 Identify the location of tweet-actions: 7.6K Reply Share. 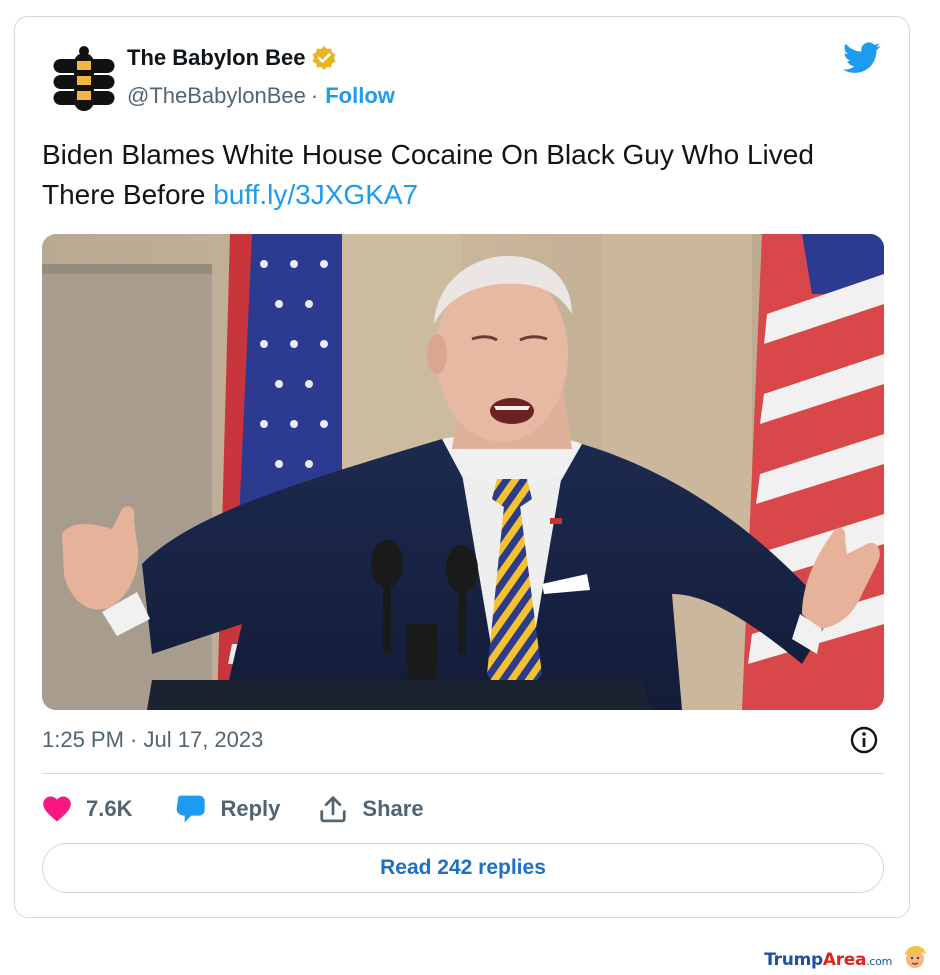
(233, 809).